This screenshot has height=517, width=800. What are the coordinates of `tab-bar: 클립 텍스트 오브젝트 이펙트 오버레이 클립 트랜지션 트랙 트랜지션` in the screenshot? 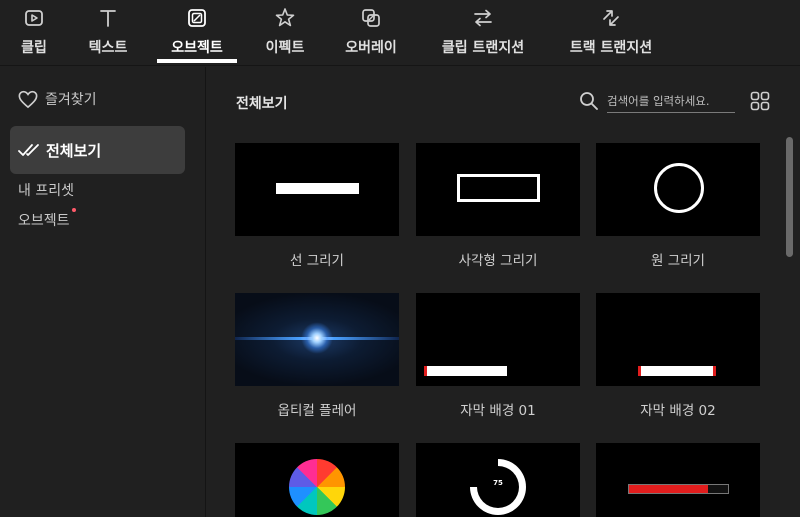 It's located at (400, 33).